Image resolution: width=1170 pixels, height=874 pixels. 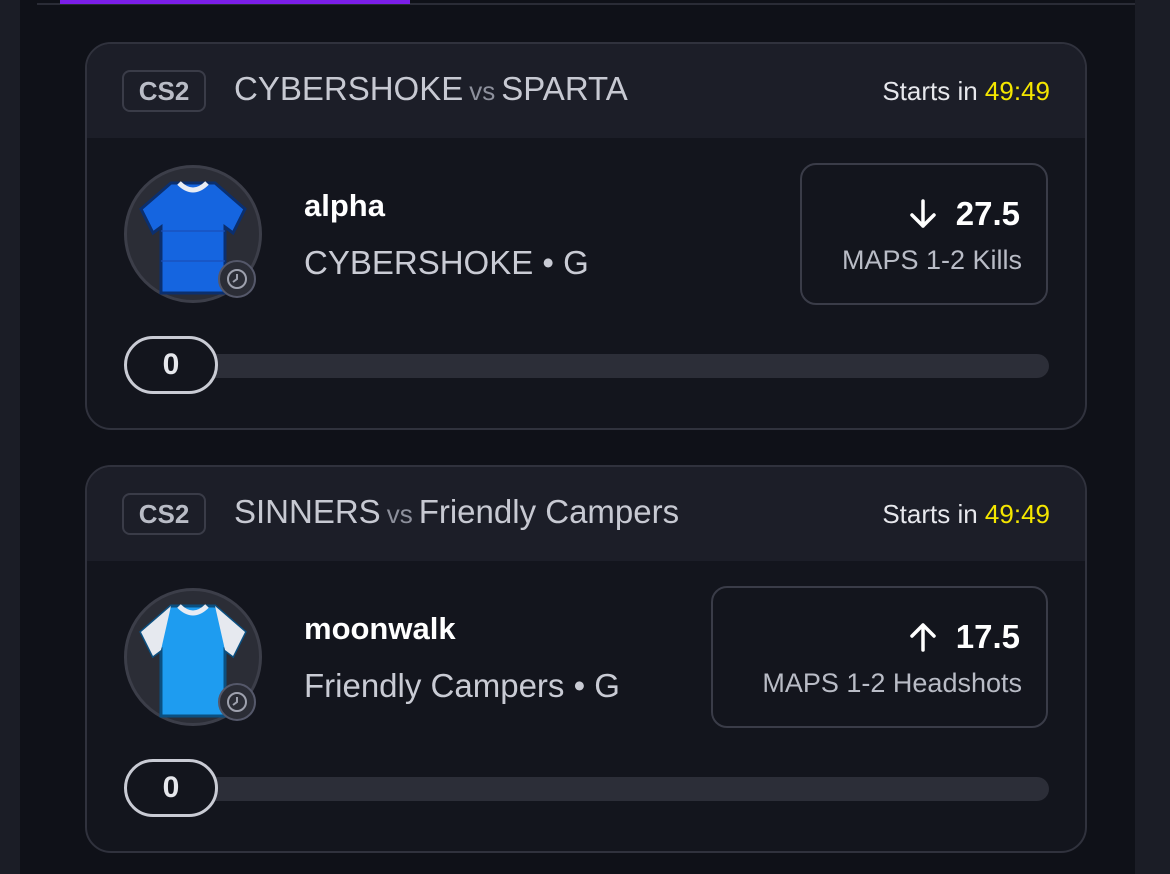 What do you see at coordinates (380, 628) in the screenshot?
I see `player-name: moonwalk` at bounding box center [380, 628].